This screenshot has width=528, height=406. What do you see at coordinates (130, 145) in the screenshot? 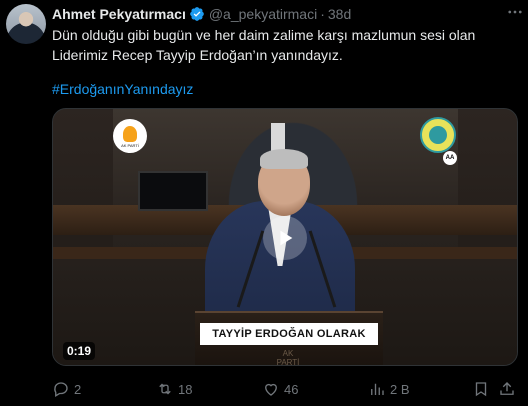
I see `party-logo-text: AK PARTİ` at bounding box center [130, 145].